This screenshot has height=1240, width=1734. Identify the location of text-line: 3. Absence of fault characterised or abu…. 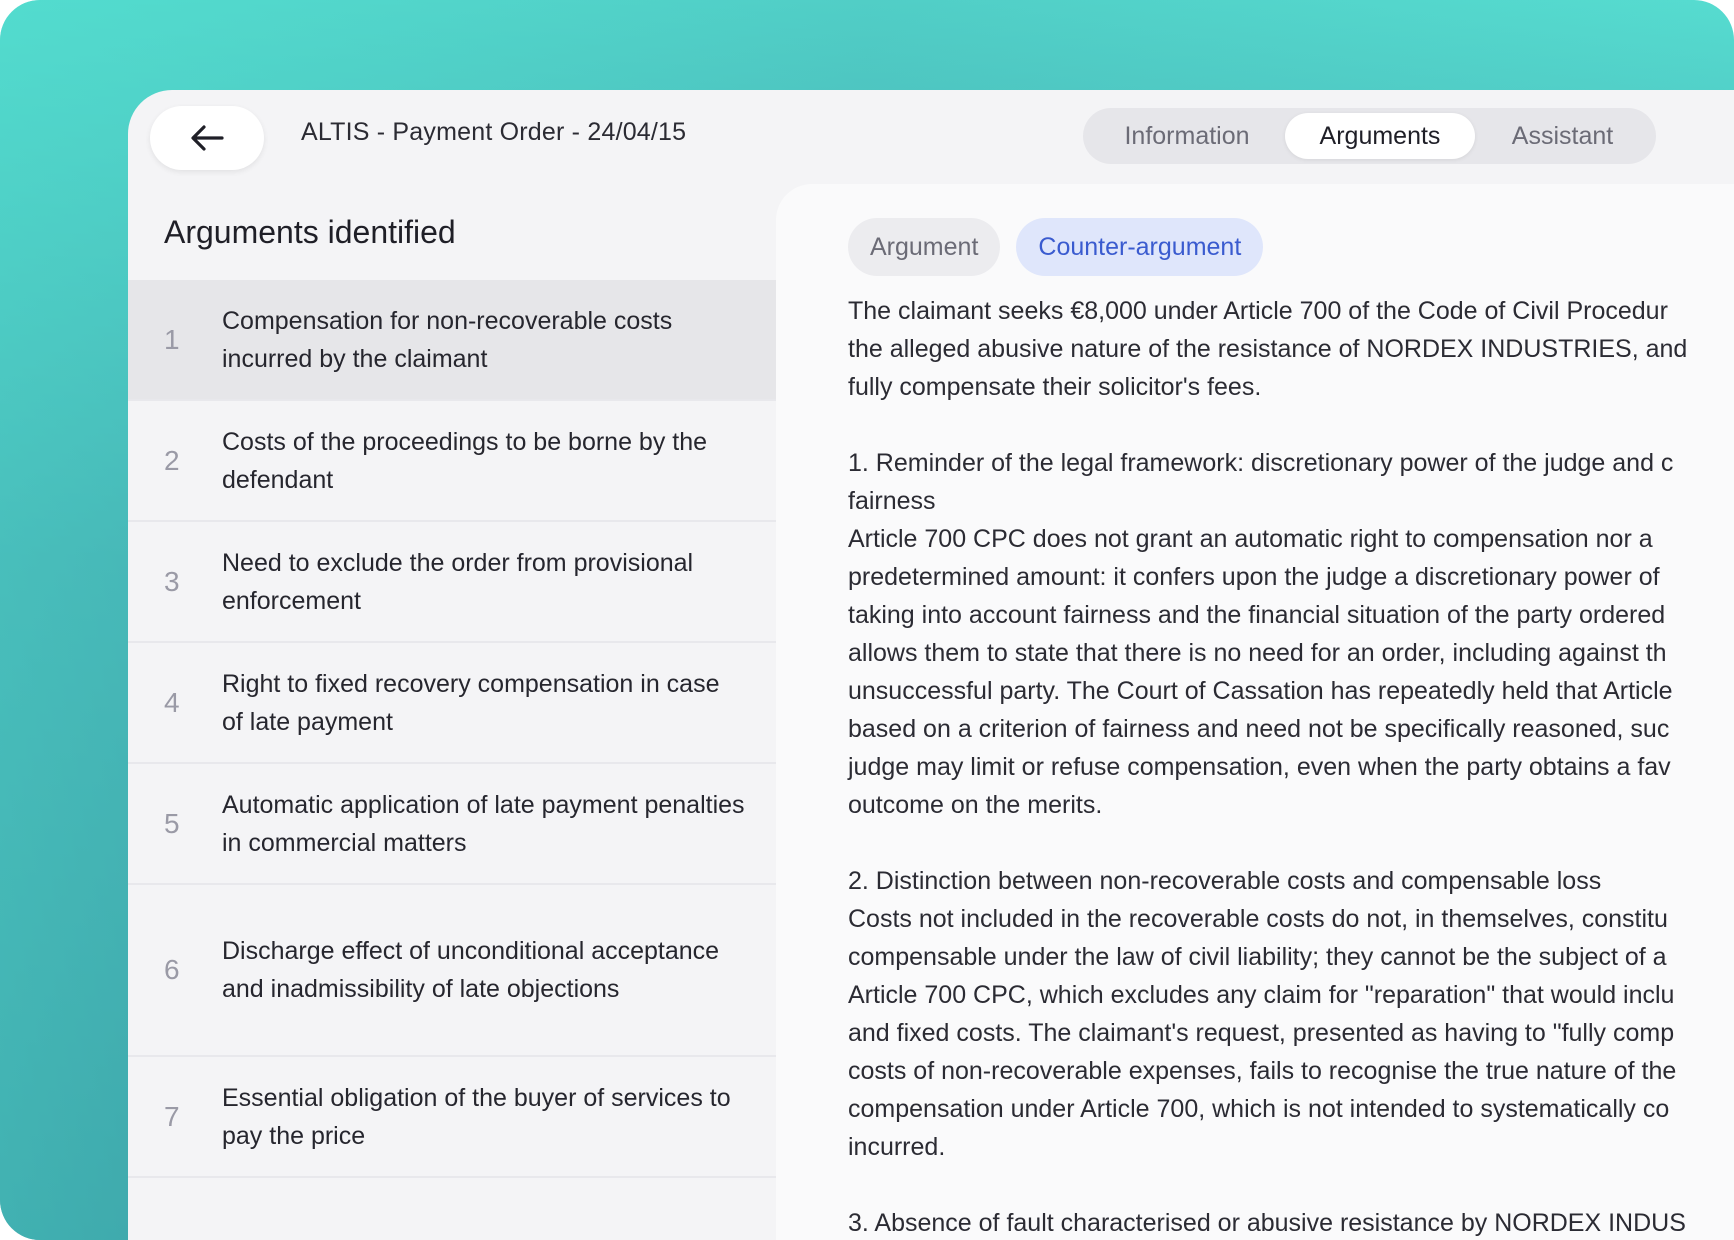
(1267, 1223).